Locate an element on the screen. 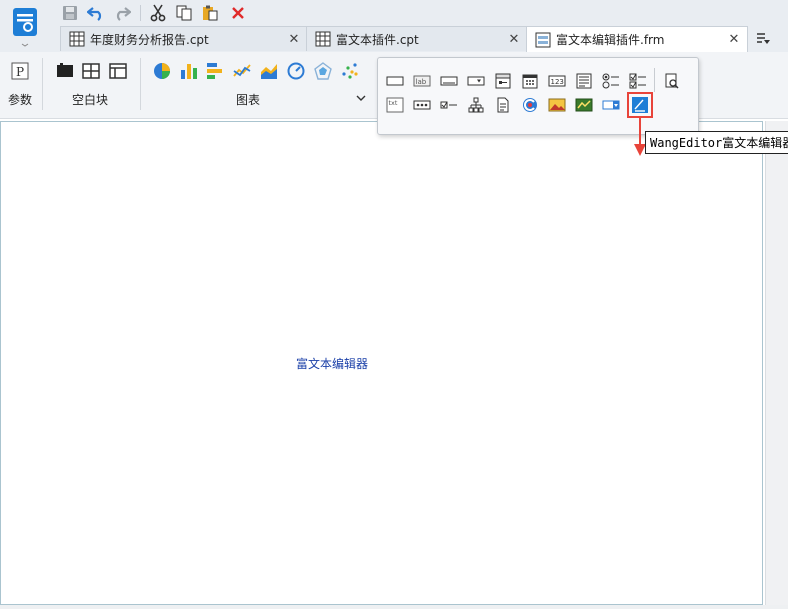  group-label-chart: 图表 is located at coordinates (247, 100).